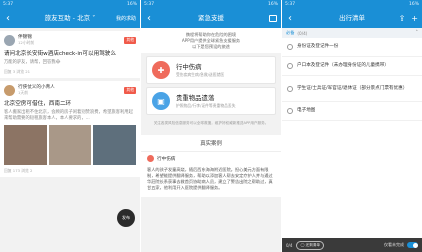 The width and height of the screenshot is (422, 252). What do you see at coordinates (17, 71) in the screenshot?
I see `post-stats: 回复 3 浏览 21` at bounding box center [17, 71].